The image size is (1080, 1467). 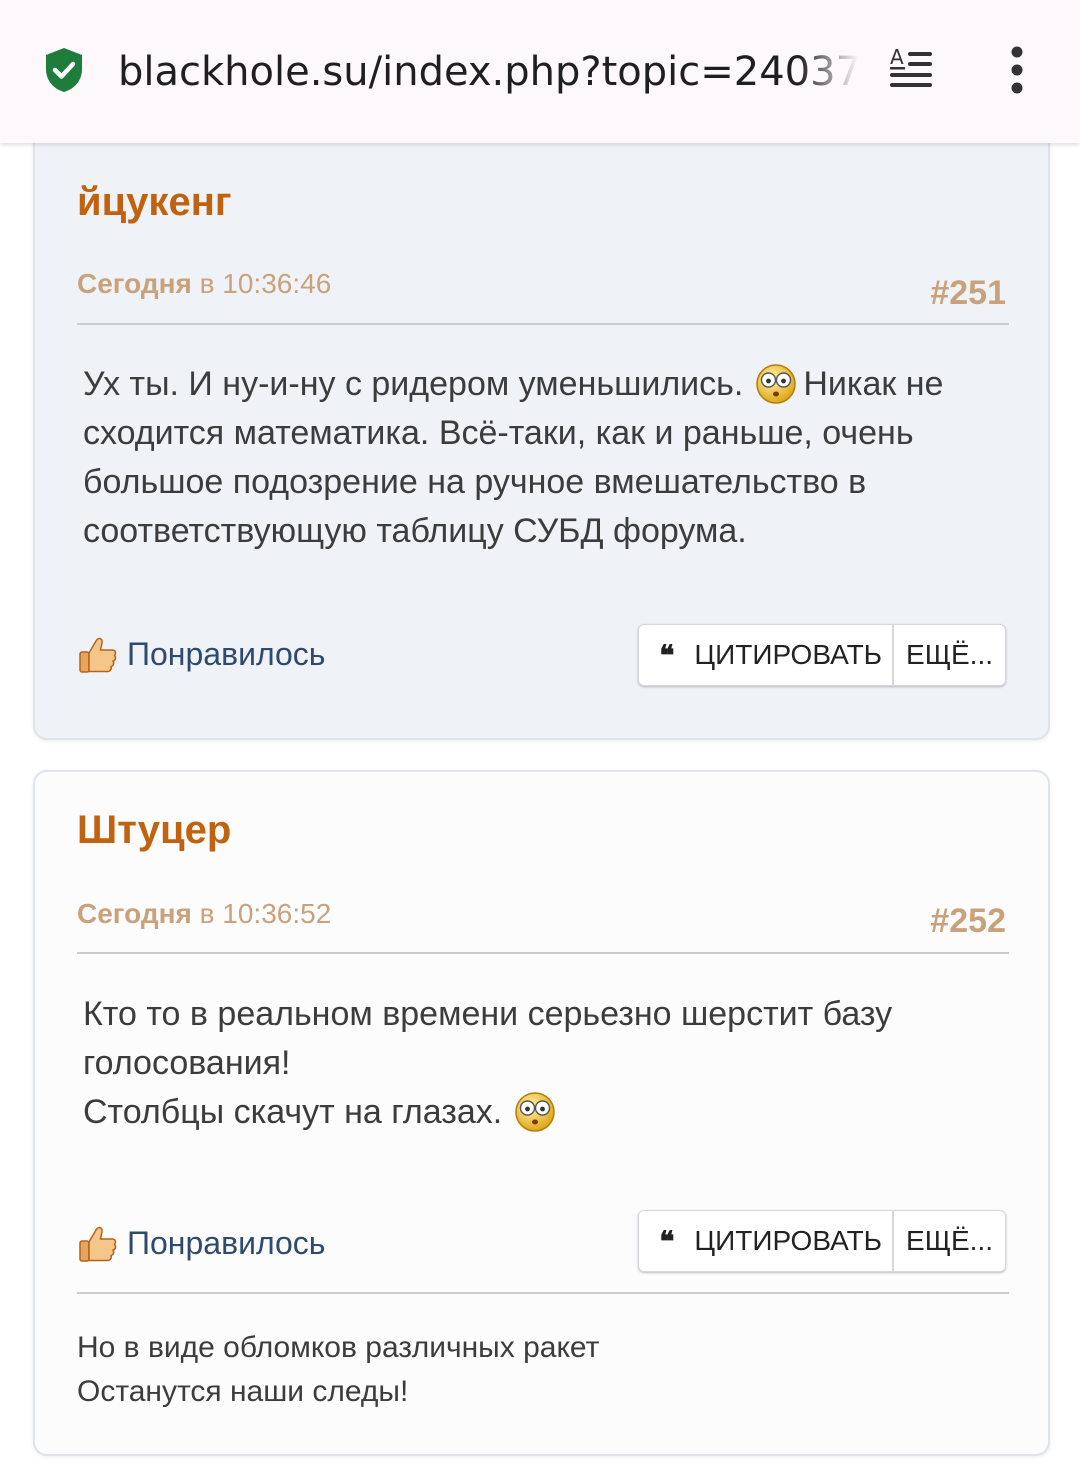 I want to click on shield-check-icon, so click(x=64, y=70).